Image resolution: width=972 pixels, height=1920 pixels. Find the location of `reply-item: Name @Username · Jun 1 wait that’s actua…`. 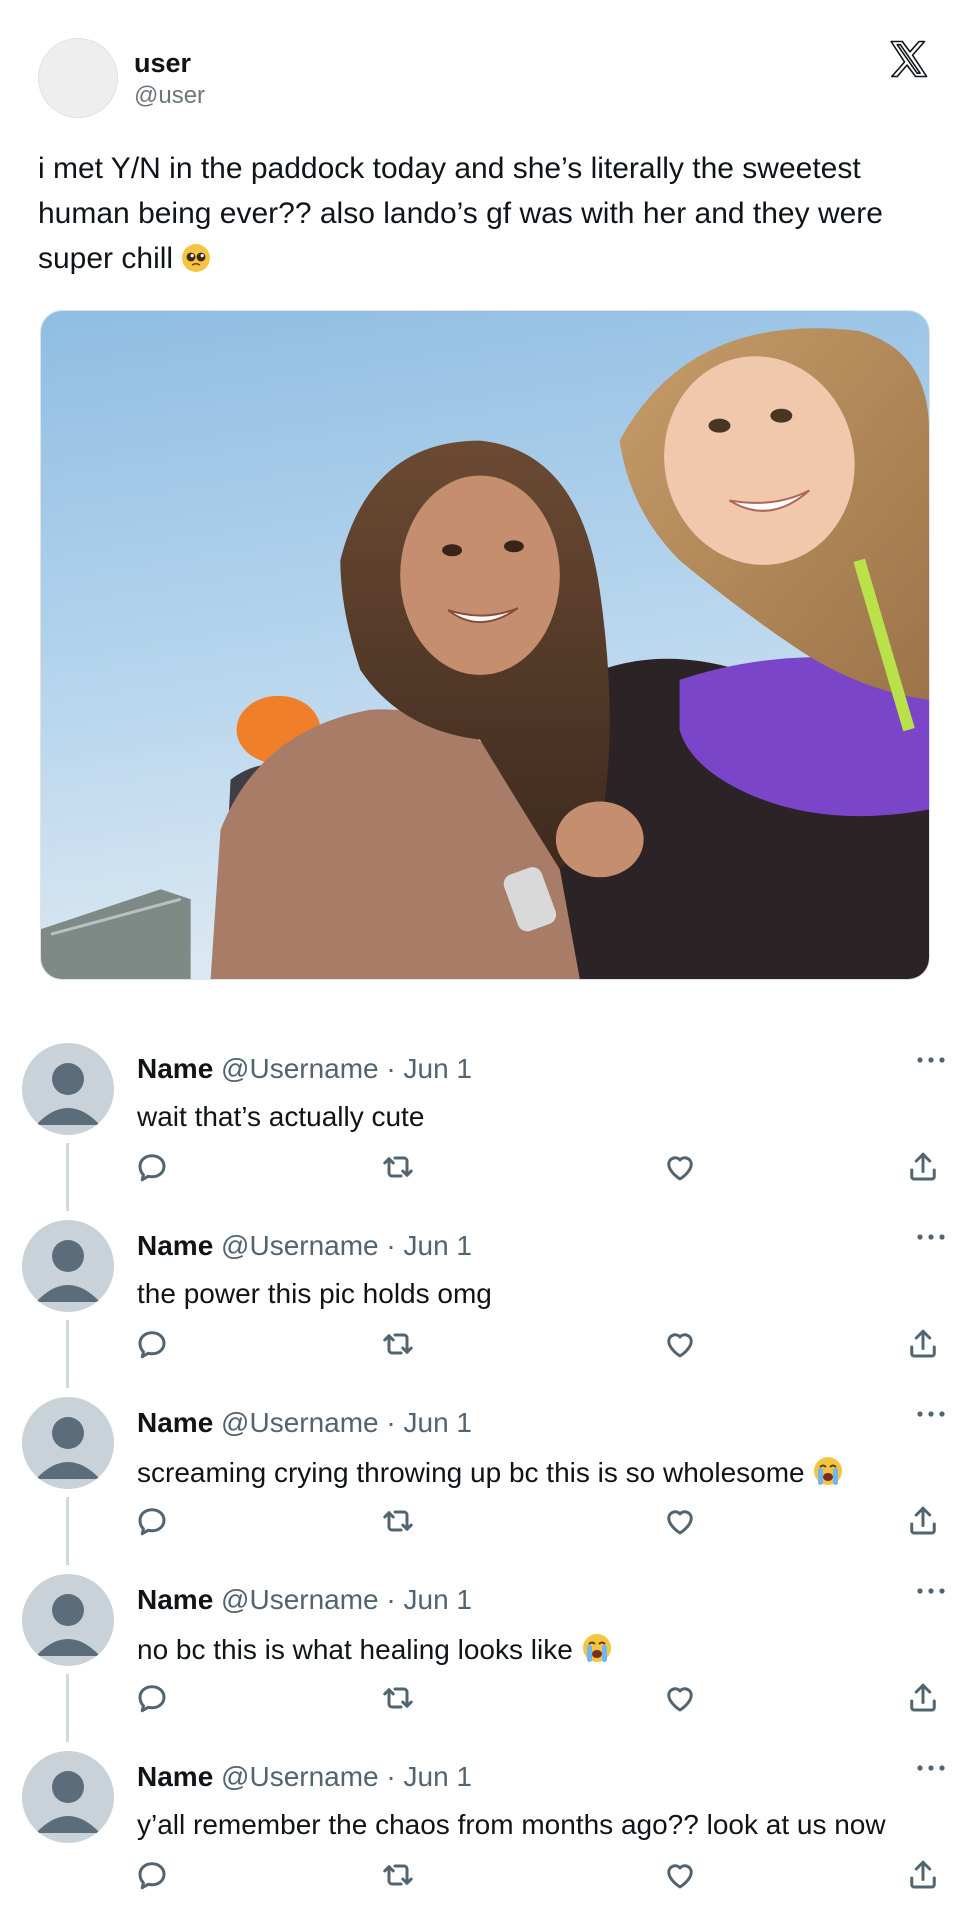

reply-item: Name @Username · Jun 1 wait that’s actua… is located at coordinates (486, 1131).